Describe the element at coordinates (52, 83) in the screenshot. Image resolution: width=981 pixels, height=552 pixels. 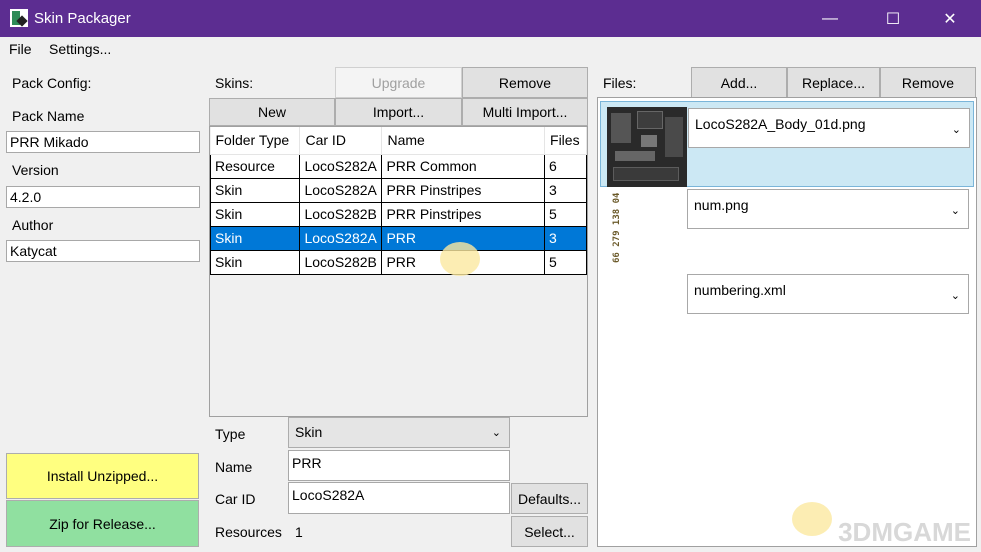
I see `pack-config-heading: Pack Config:` at that location.